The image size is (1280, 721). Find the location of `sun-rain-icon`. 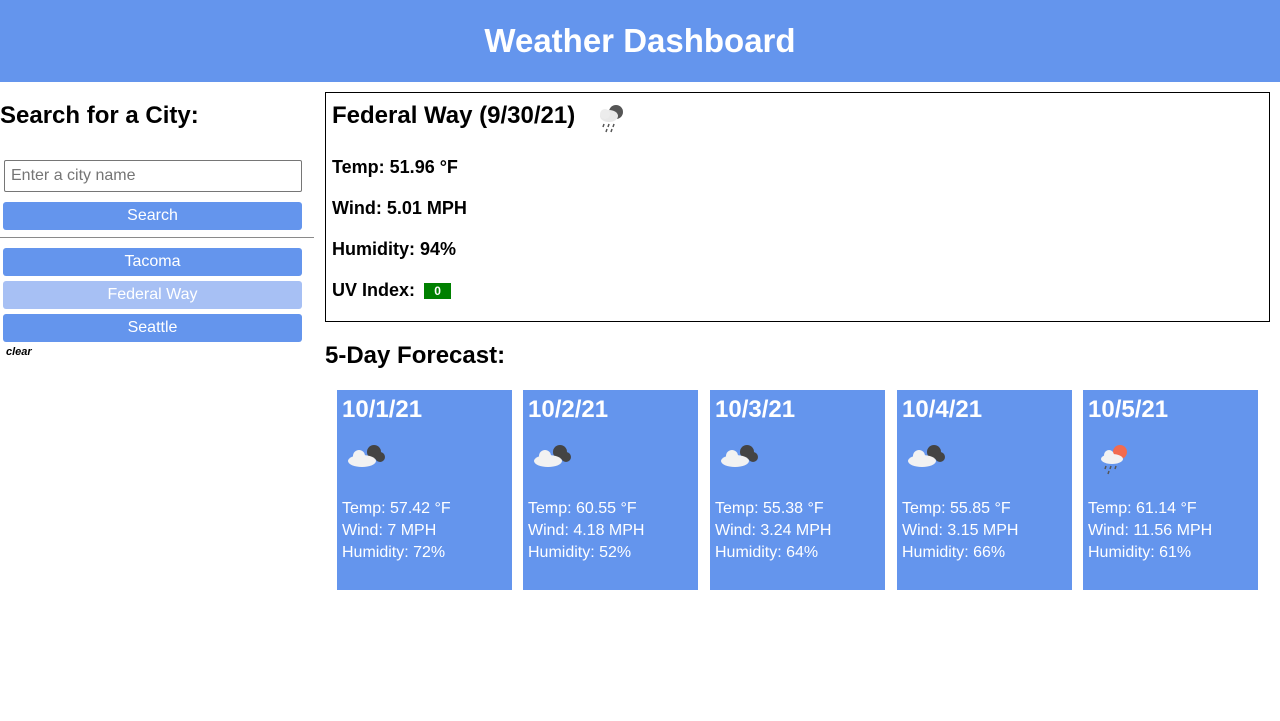

sun-rain-icon is located at coordinates (1113, 458).